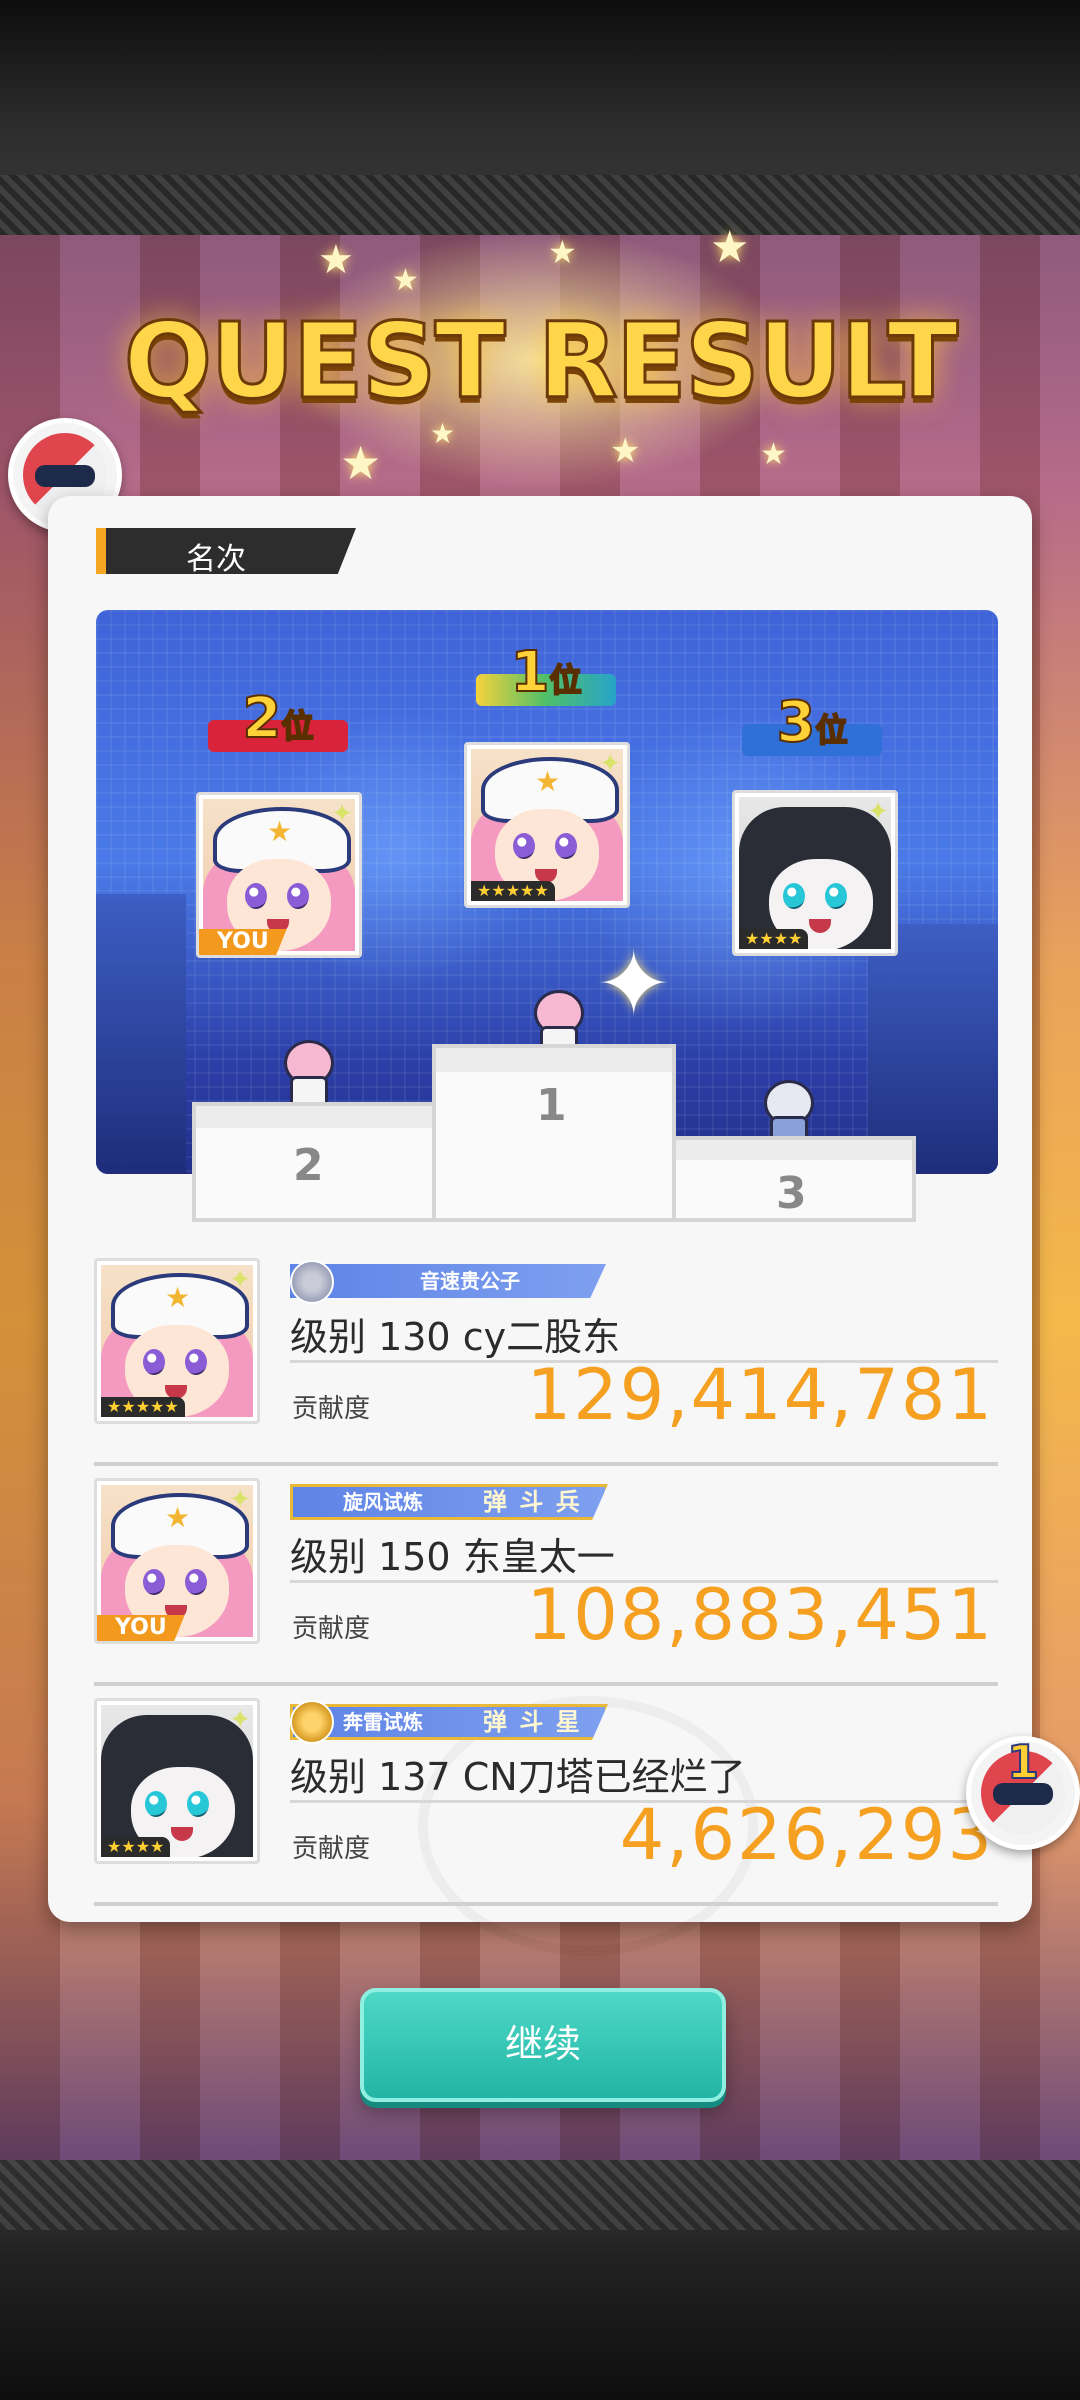  What do you see at coordinates (470, 1281) in the screenshot?
I see `title-badge-text: 音速贵公子` at bounding box center [470, 1281].